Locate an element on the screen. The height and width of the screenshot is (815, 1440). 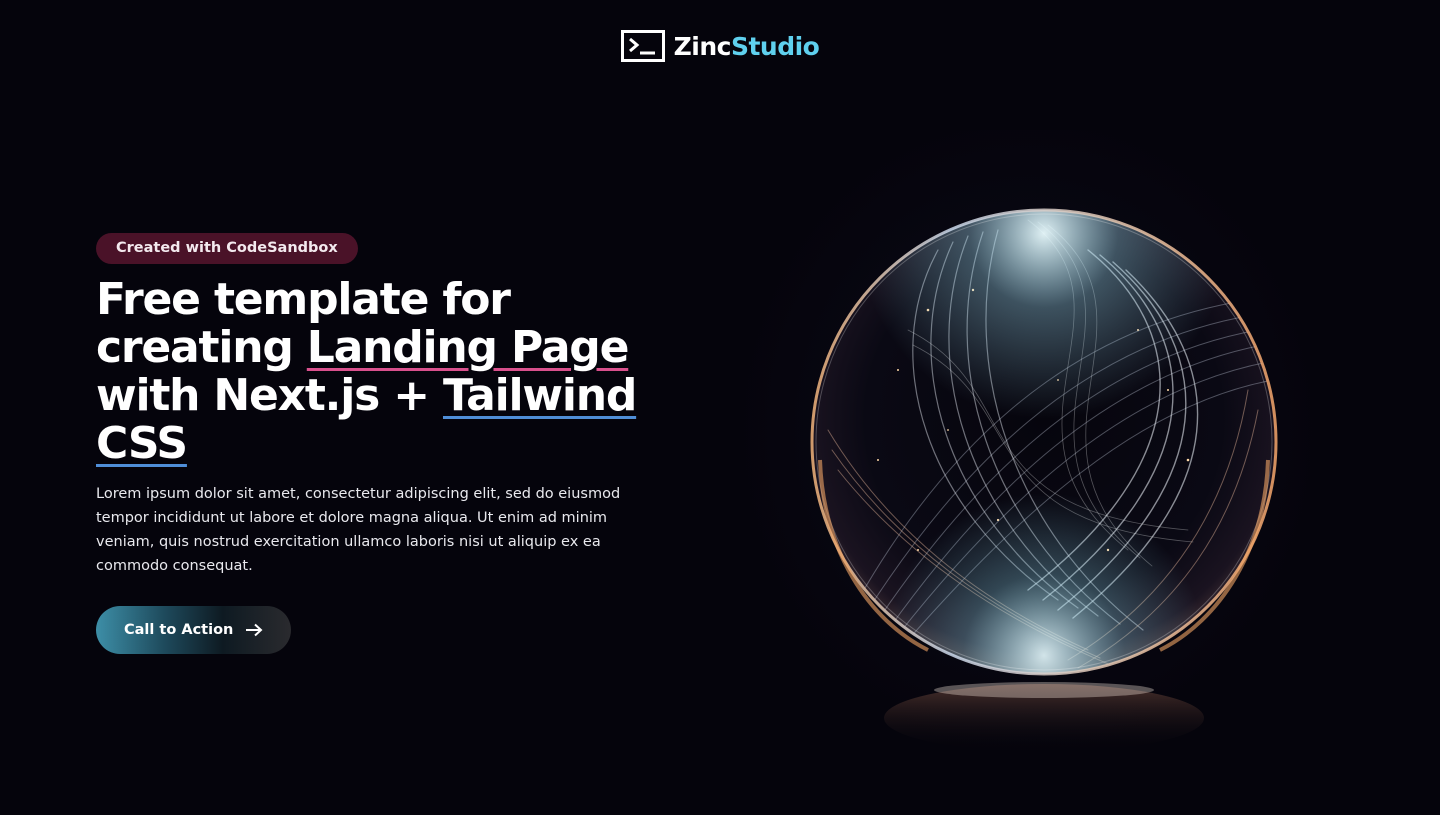
headline-highlight-landing-page: Landing Page is located at coordinates (468, 347).